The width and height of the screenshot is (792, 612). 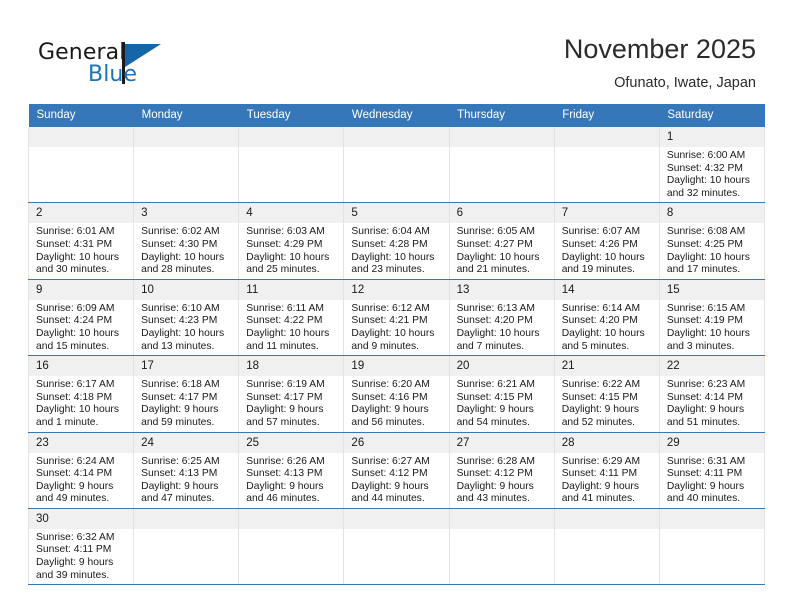 I want to click on sunrise-time: Sunrise: 6:12 AM, so click(x=390, y=308).